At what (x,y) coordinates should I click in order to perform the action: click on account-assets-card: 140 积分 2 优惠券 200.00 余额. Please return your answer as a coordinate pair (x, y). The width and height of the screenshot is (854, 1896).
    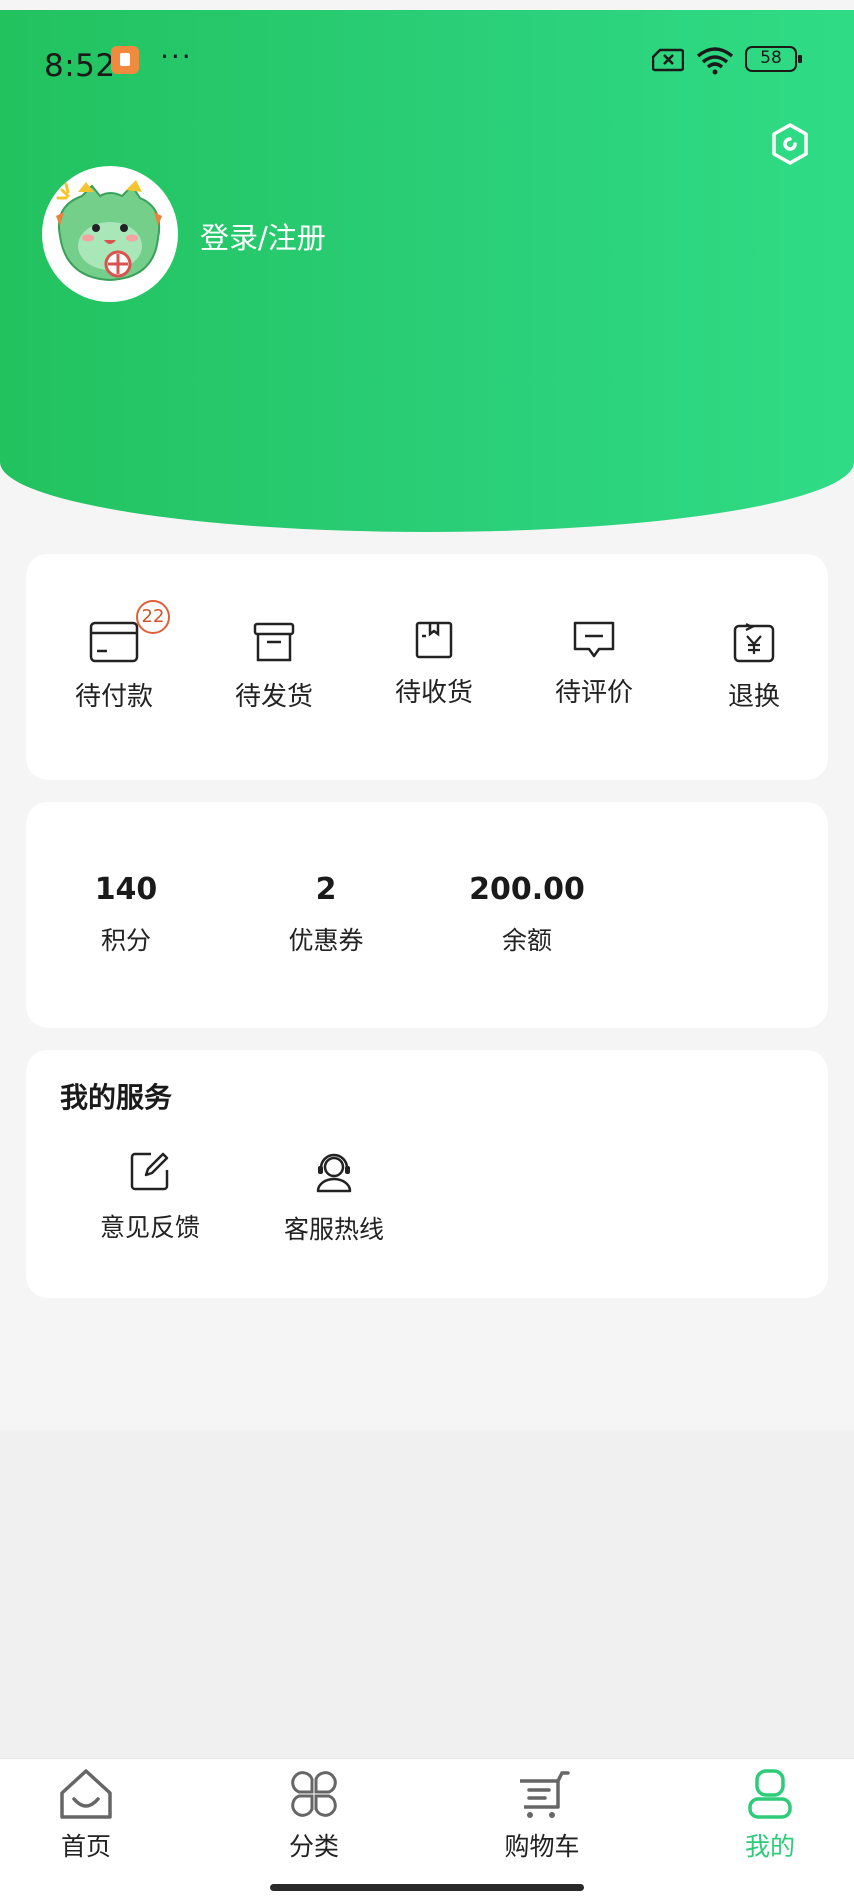
    Looking at the image, I should click on (427, 915).